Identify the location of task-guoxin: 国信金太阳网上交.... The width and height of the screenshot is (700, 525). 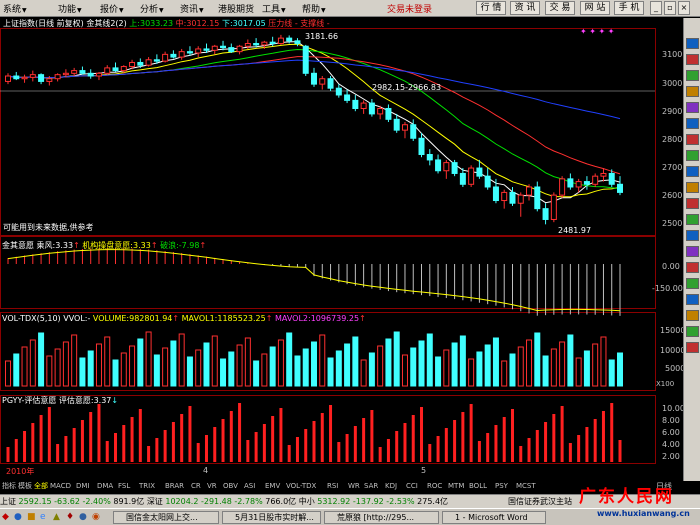
(166, 517).